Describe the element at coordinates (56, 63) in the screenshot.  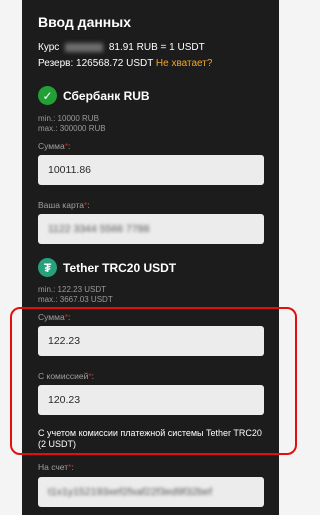
I see `reserve-label: Резерв:` at that location.